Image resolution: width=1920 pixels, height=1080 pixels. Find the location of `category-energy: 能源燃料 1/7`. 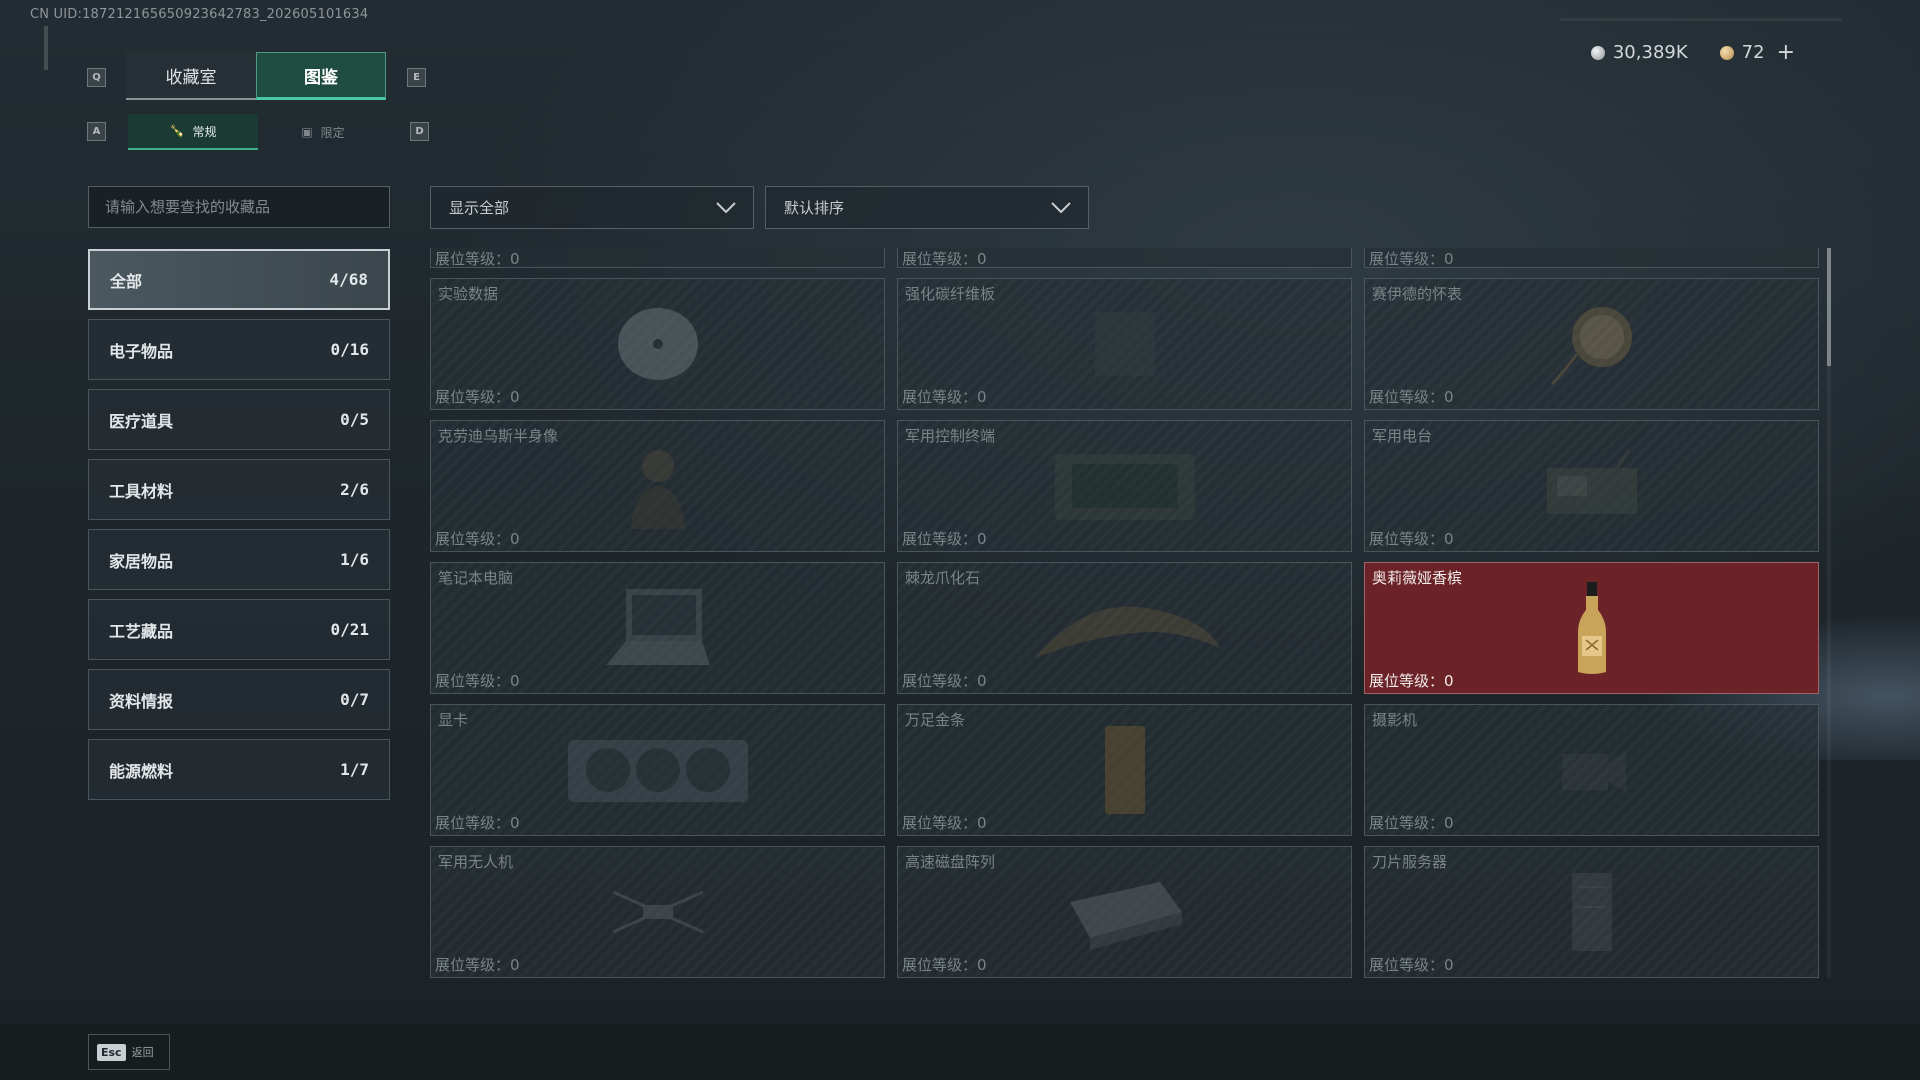

category-energy: 能源燃料 1/7 is located at coordinates (239, 769).